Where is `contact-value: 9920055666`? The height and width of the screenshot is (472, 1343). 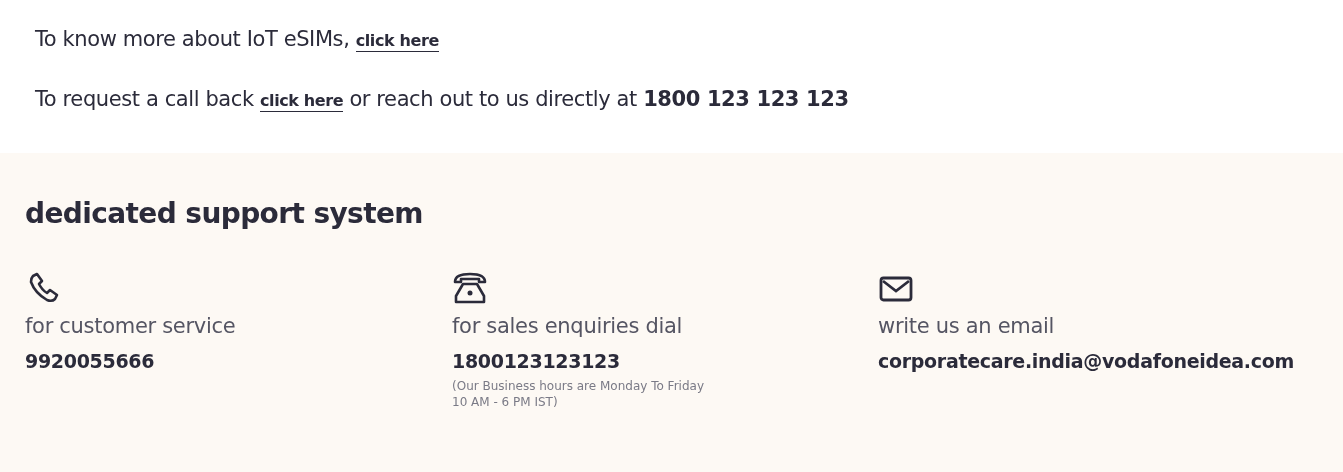 contact-value: 9920055666 is located at coordinates (90, 361).